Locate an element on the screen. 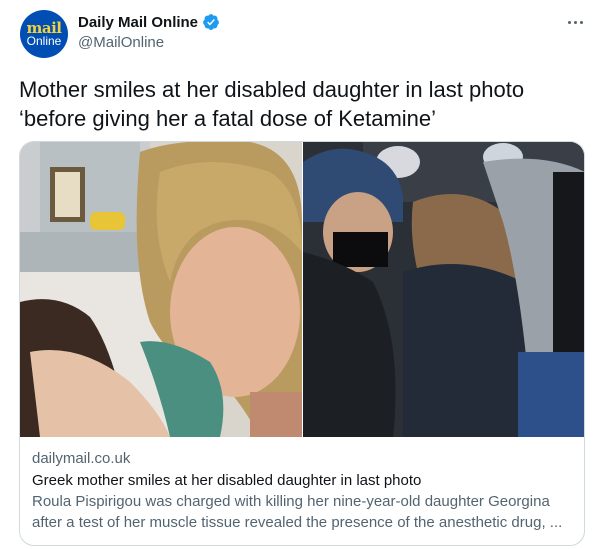 The height and width of the screenshot is (549, 601). avatar-logo-bottom: Online is located at coordinates (44, 40).